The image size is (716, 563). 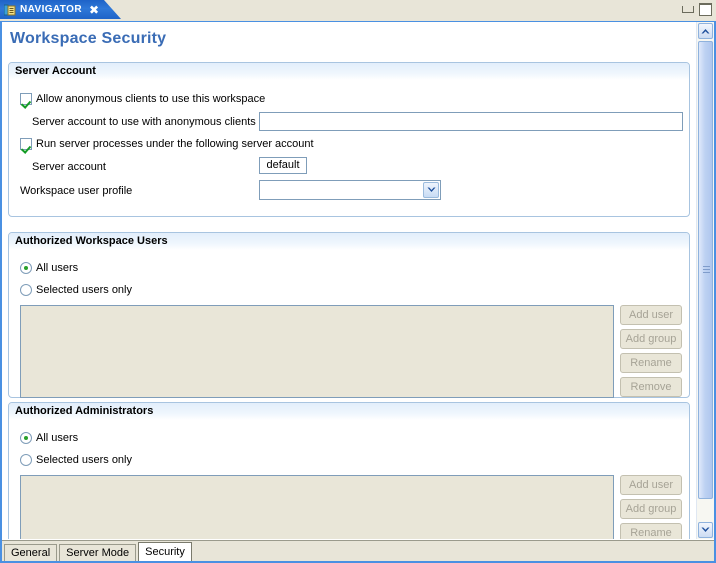 What do you see at coordinates (651, 315) in the screenshot?
I see `add-user-button: Add user` at bounding box center [651, 315].